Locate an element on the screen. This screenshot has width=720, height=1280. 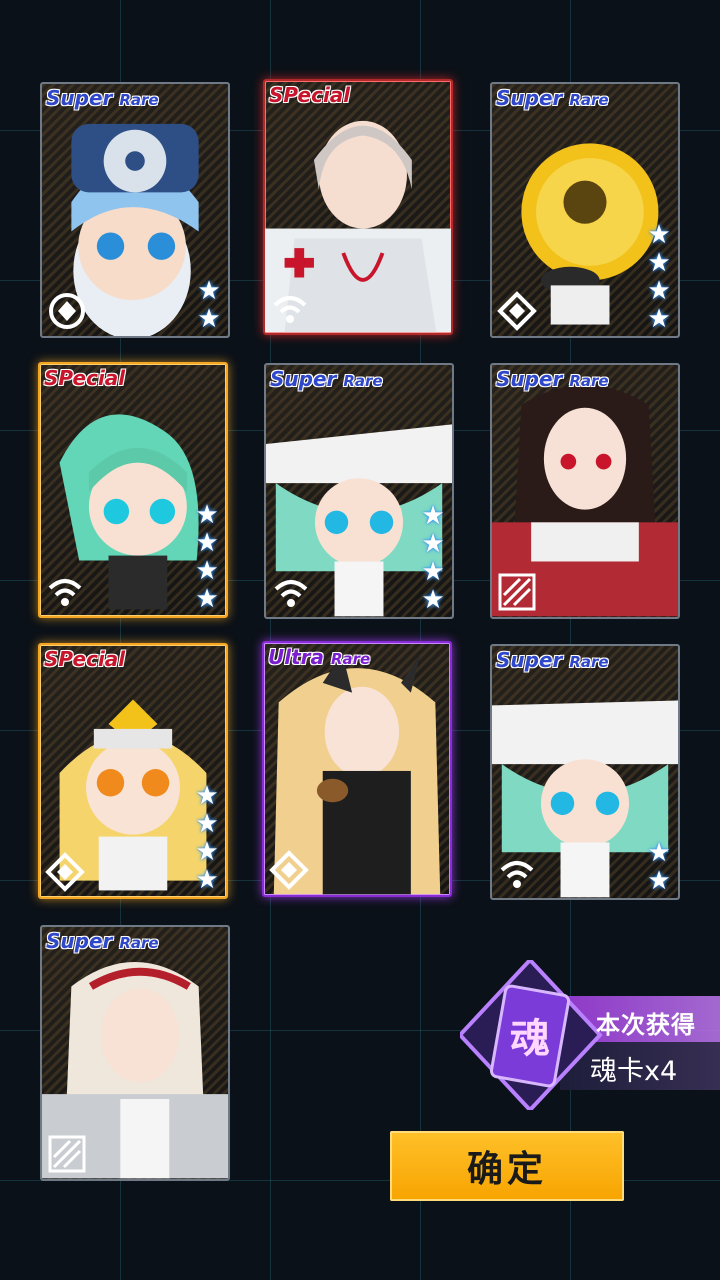
soul-char: 魂 is located at coordinates (530, 1039).